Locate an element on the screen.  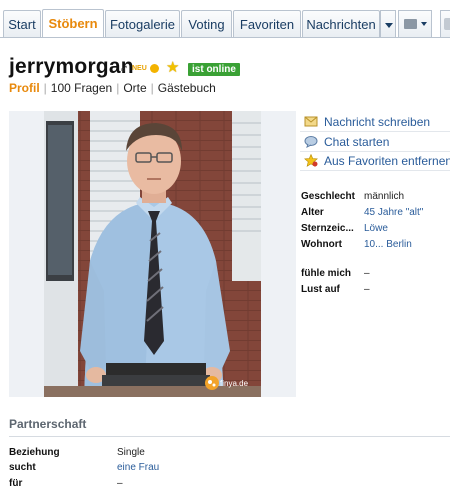
detail-label-alter: Alter is located at coordinates (312, 212).